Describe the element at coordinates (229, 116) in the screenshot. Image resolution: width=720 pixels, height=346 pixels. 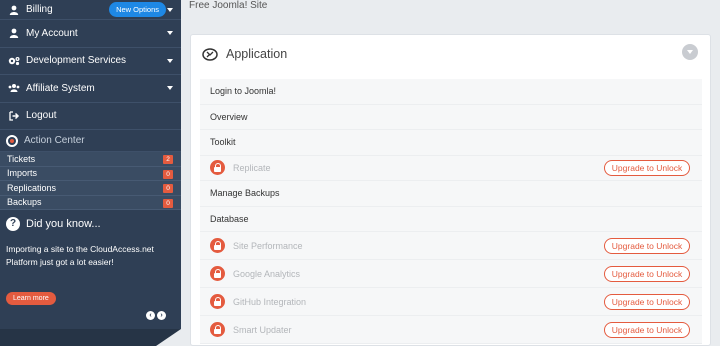
I see `menu-row-label: Overview` at that location.